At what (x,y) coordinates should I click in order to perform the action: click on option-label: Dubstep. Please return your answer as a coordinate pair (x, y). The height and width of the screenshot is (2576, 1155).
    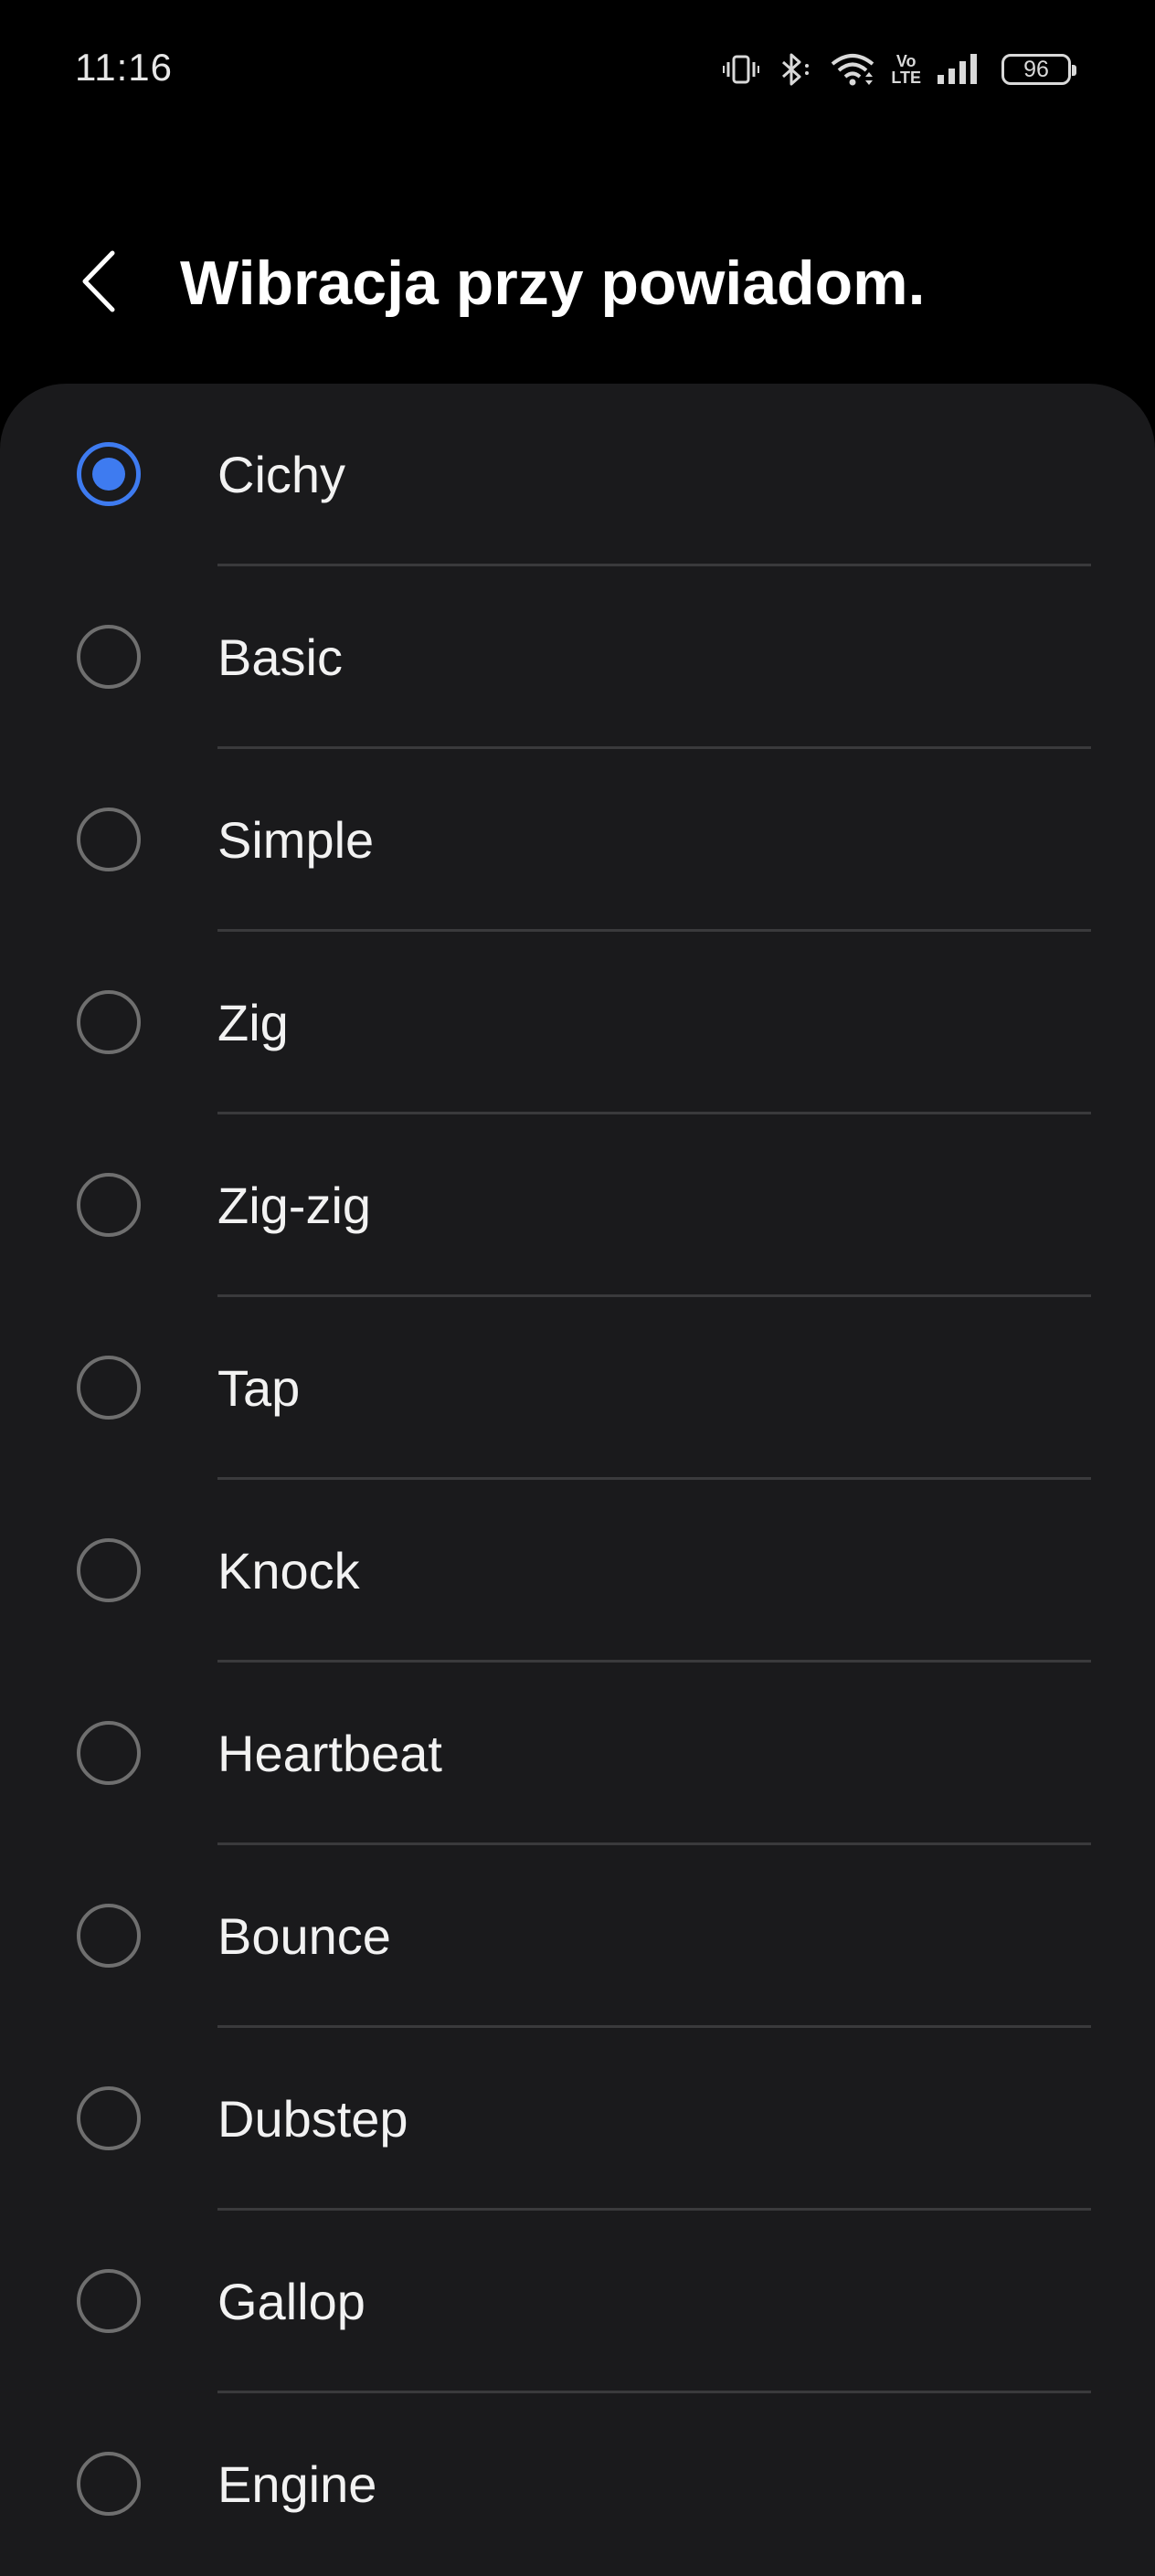
    Looking at the image, I should click on (313, 2119).